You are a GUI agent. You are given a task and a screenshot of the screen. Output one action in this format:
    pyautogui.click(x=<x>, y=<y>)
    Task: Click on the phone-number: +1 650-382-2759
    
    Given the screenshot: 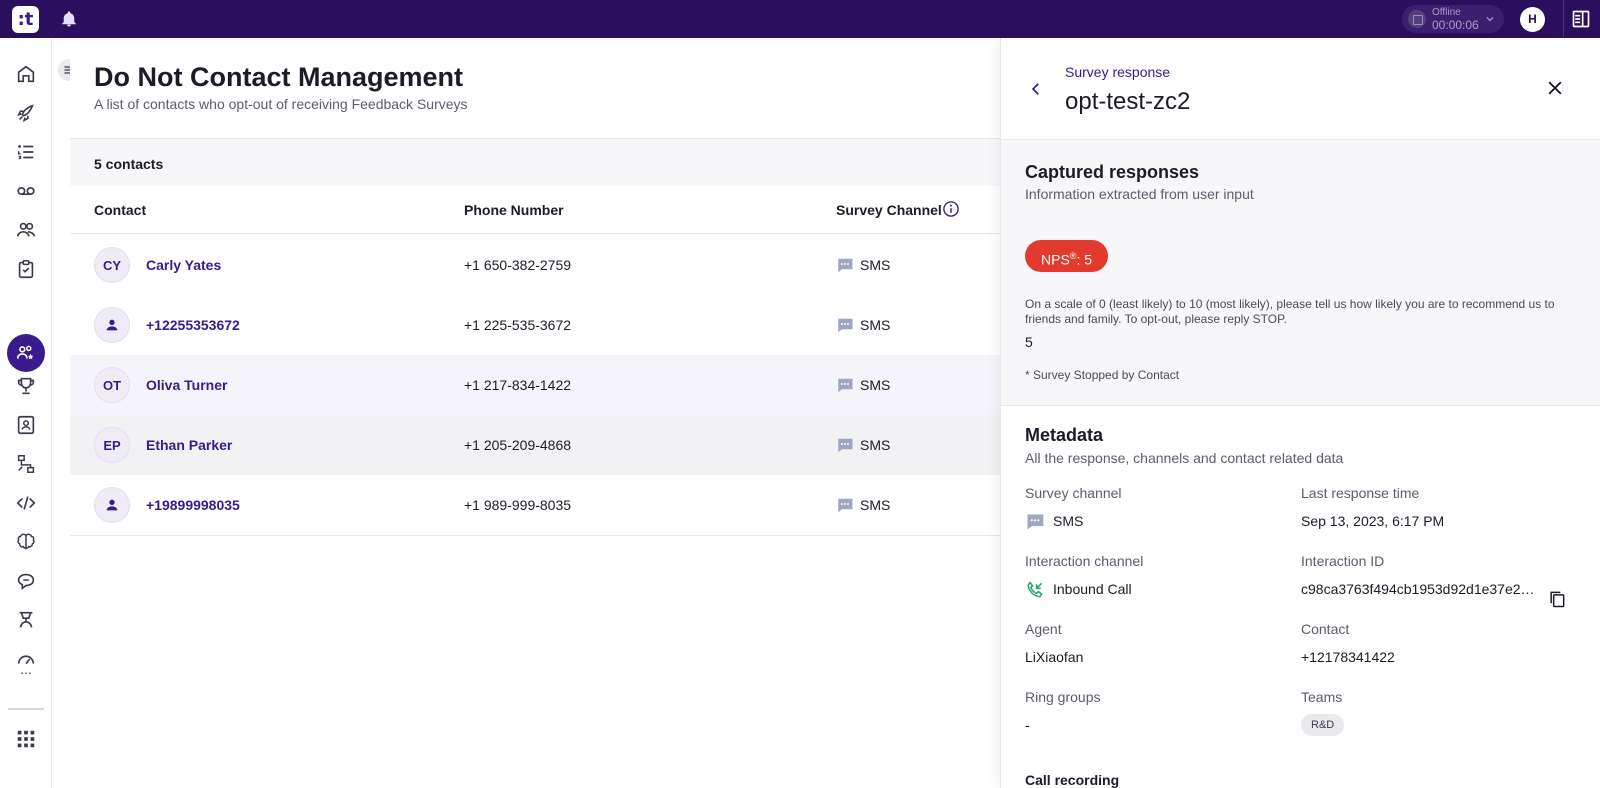 What is the action you would take?
    pyautogui.click(x=518, y=265)
    